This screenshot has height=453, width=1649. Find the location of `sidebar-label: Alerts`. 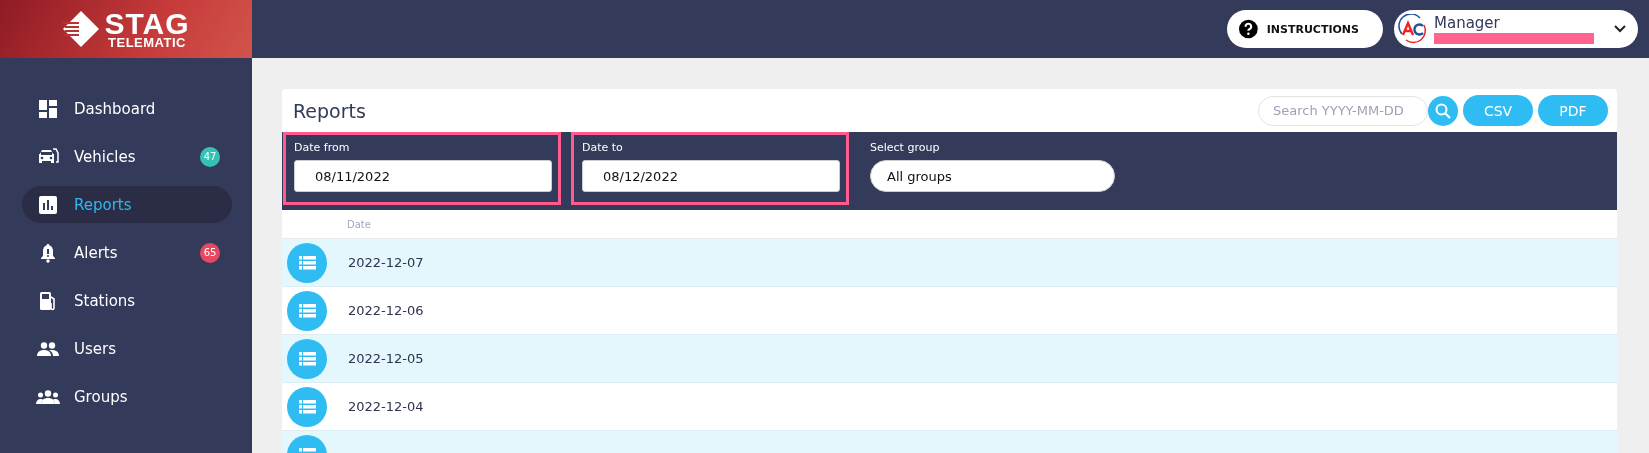

sidebar-label: Alerts is located at coordinates (96, 252).